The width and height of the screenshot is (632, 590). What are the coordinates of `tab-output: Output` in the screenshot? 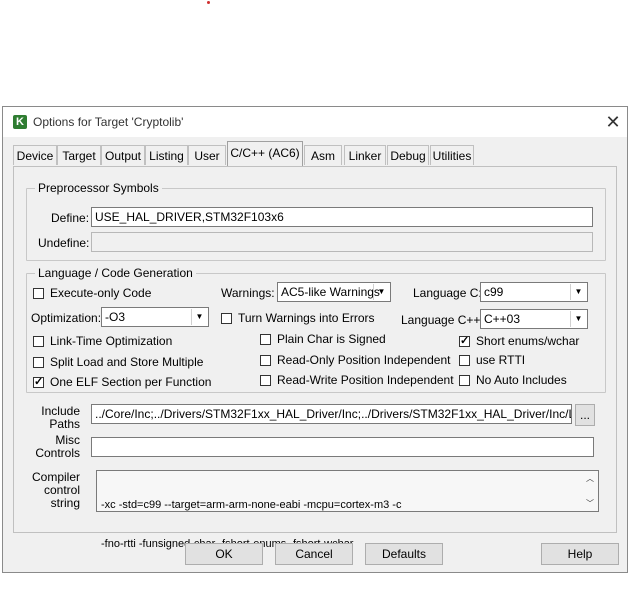 It's located at (123, 155).